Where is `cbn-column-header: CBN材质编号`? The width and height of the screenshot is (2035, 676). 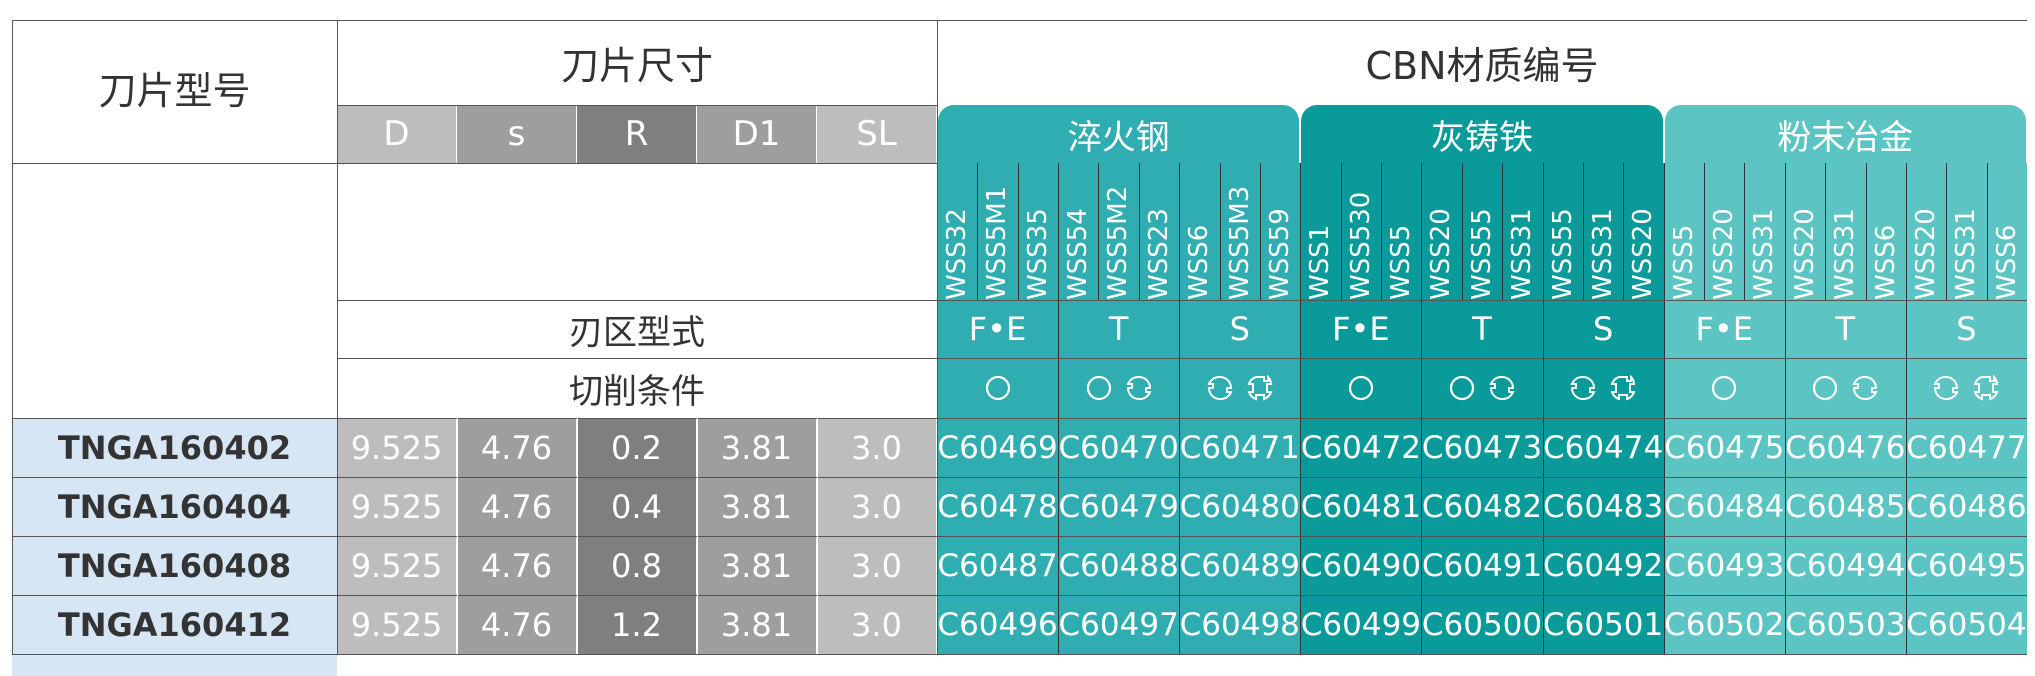
cbn-column-header: CBN材质编号 is located at coordinates (1482, 66).